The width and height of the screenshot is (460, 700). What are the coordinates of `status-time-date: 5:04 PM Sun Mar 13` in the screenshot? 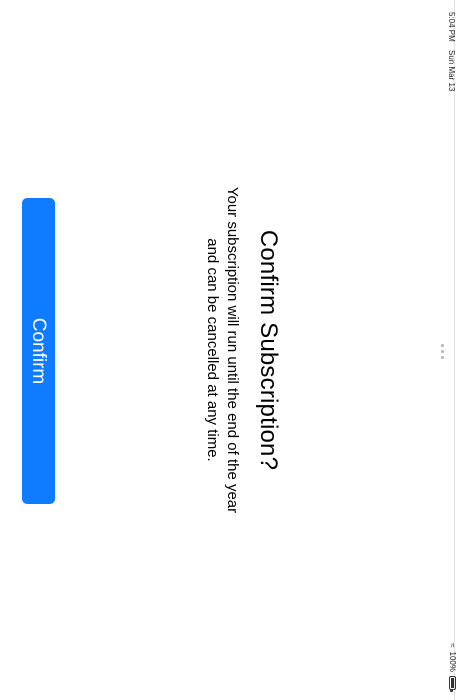 It's located at (451, 54).